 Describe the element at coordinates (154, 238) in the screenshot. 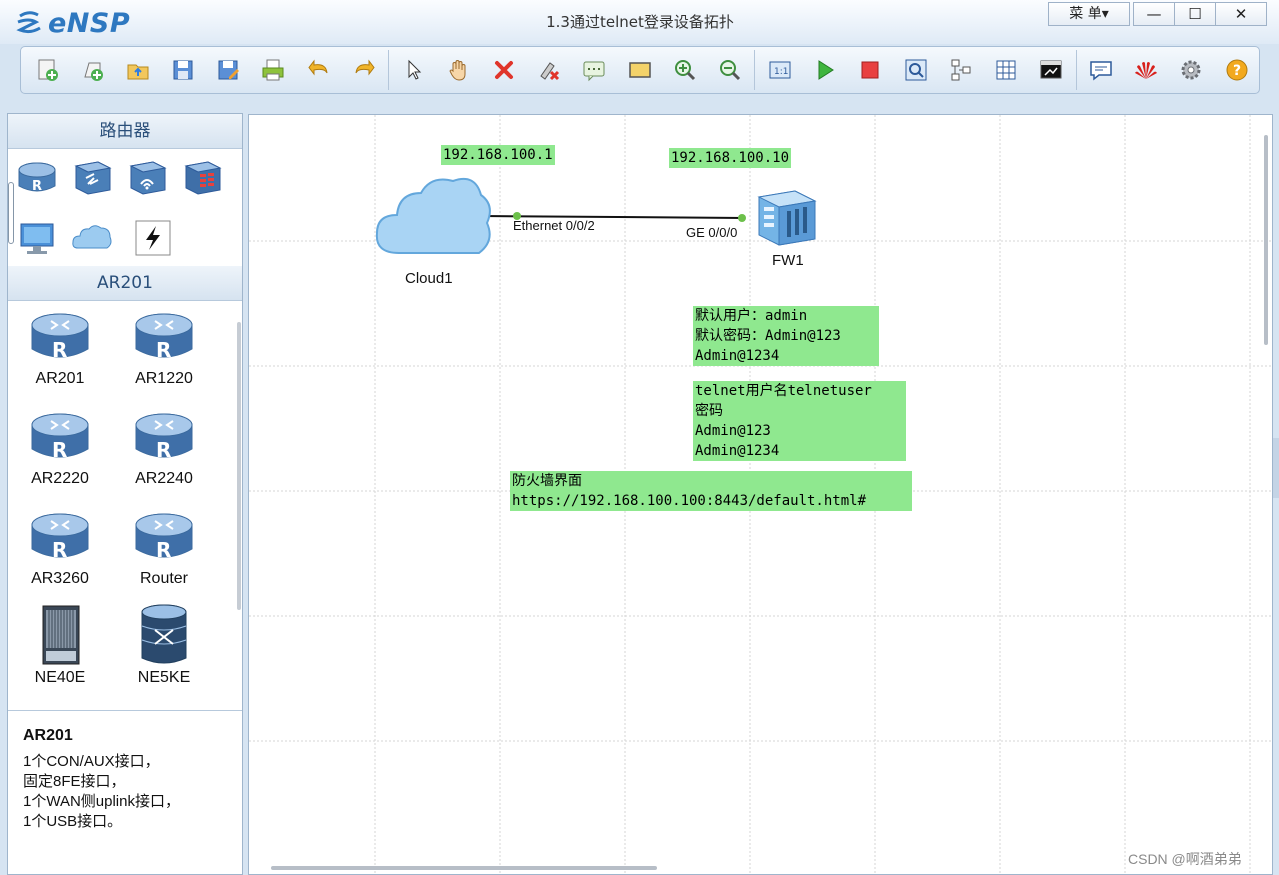

I see `link-icon` at that location.